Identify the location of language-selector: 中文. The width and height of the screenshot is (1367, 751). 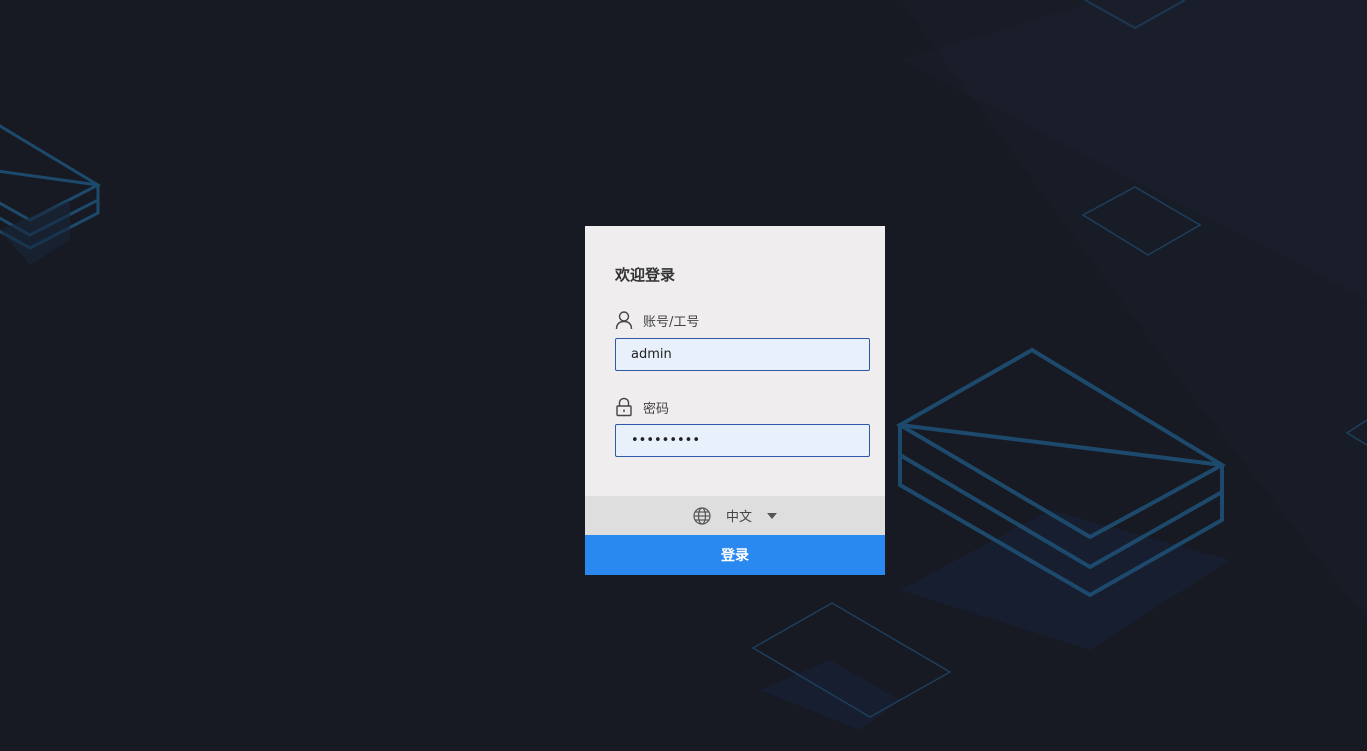
(735, 515).